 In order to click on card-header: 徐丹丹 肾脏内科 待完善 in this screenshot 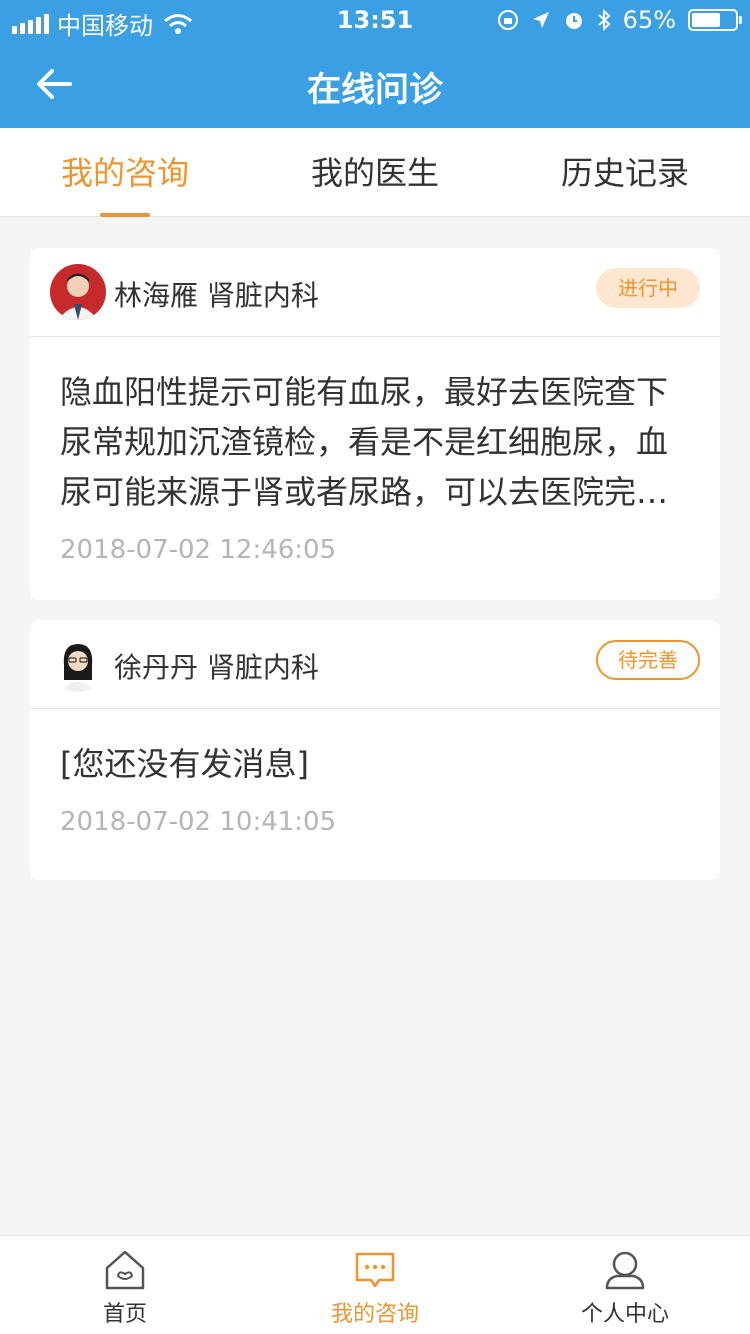, I will do `click(375, 664)`.